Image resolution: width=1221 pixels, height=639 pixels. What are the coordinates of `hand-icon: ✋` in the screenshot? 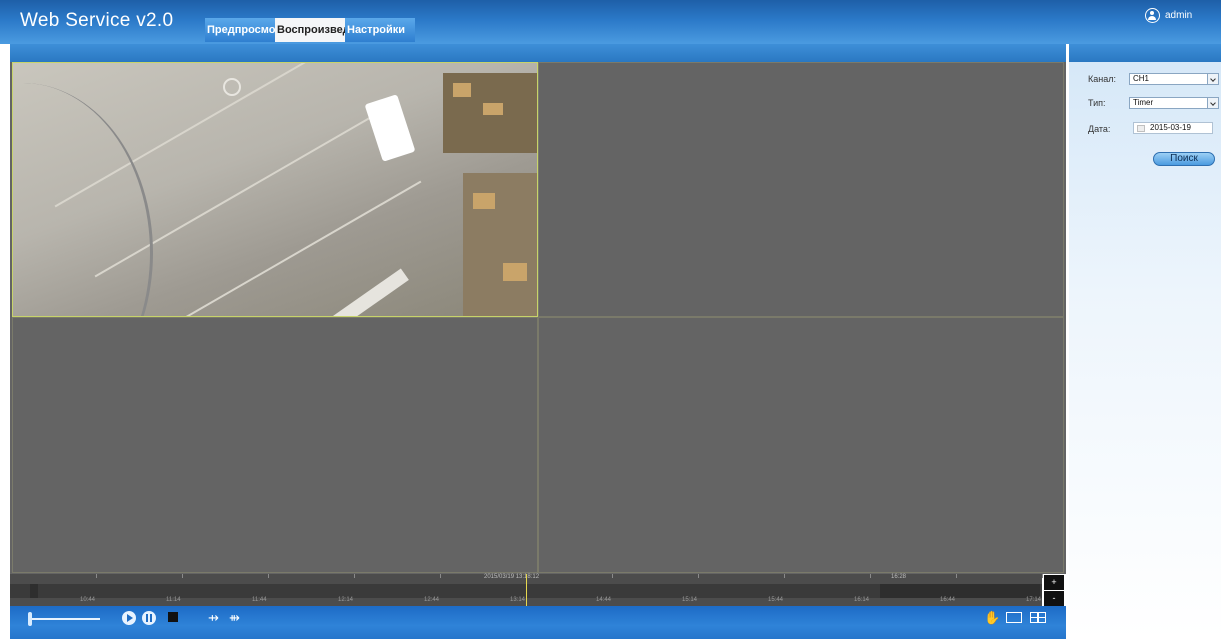 It's located at (992, 618).